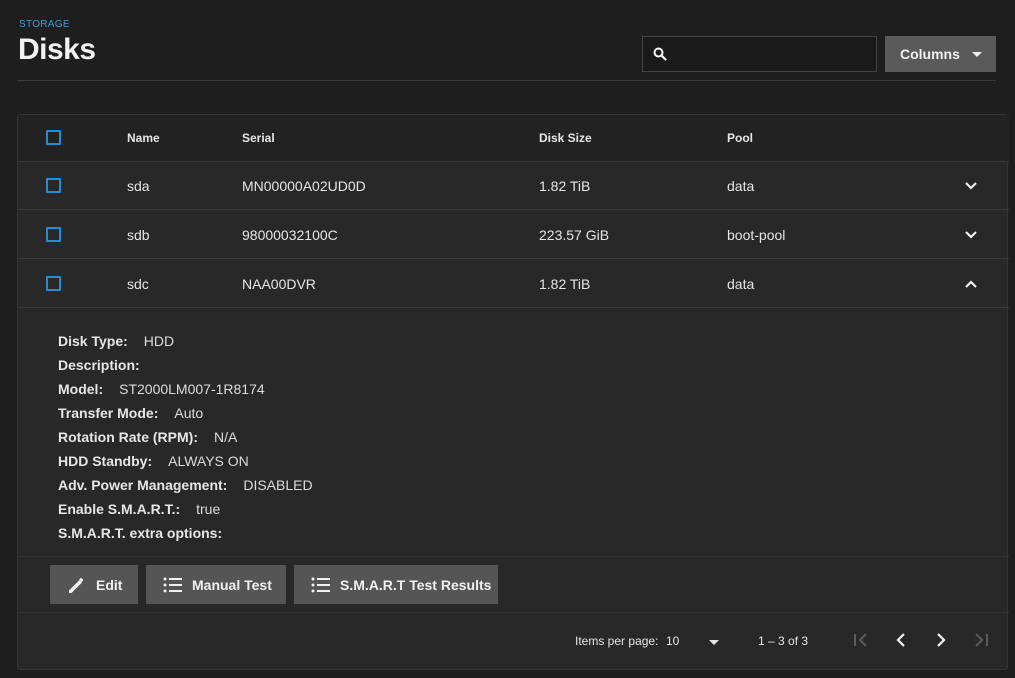 This screenshot has width=1015, height=678. Describe the element at coordinates (513, 186) in the screenshot. I see `table-row: sda MN00000A02UD0D 1.82 TiB data` at that location.